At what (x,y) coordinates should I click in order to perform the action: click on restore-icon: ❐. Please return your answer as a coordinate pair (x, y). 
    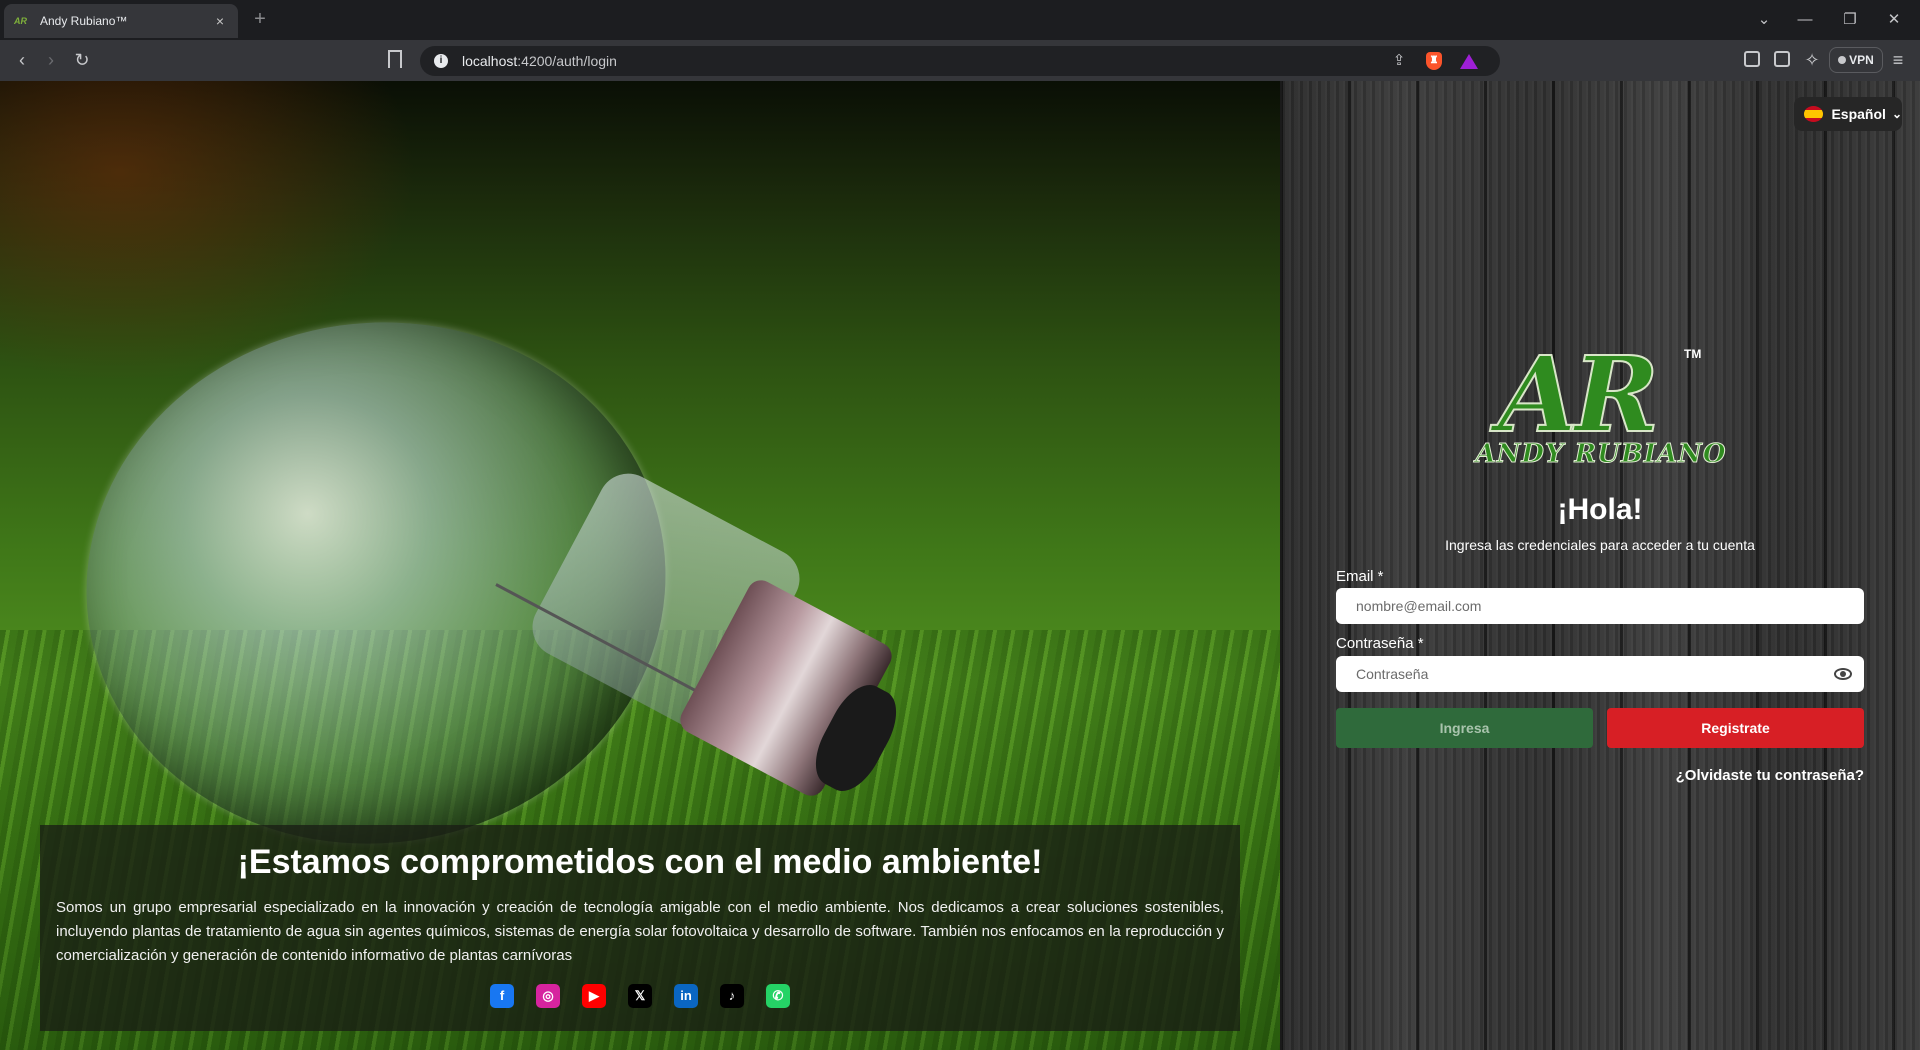
    Looking at the image, I should click on (1850, 20).